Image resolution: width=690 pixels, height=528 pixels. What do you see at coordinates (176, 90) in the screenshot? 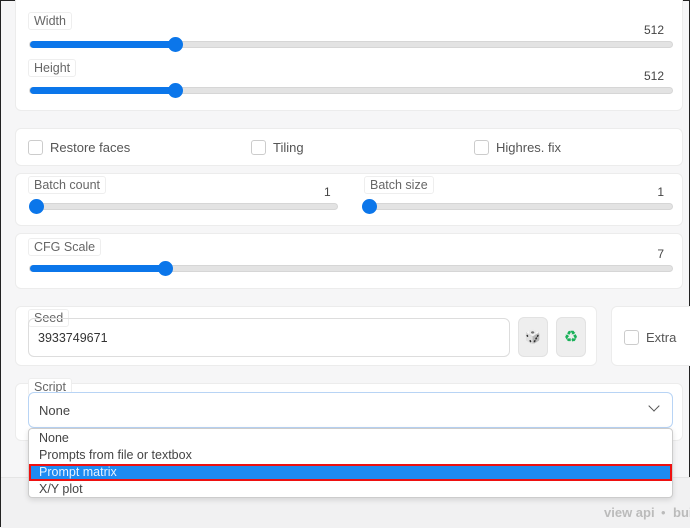
I see `height-slider-thumb` at bounding box center [176, 90].